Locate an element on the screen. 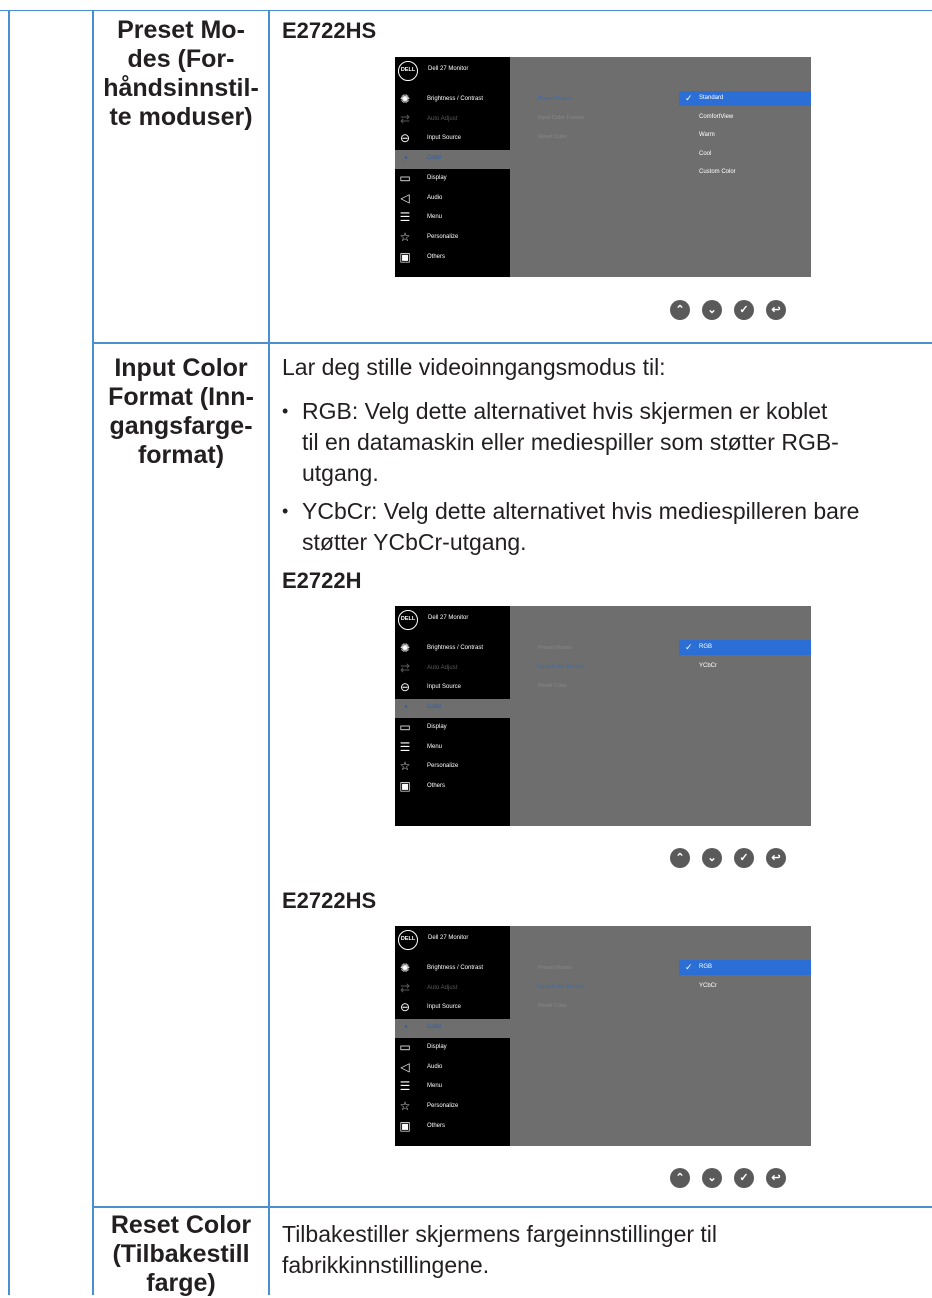  table-left-border is located at coordinates (9, 652).